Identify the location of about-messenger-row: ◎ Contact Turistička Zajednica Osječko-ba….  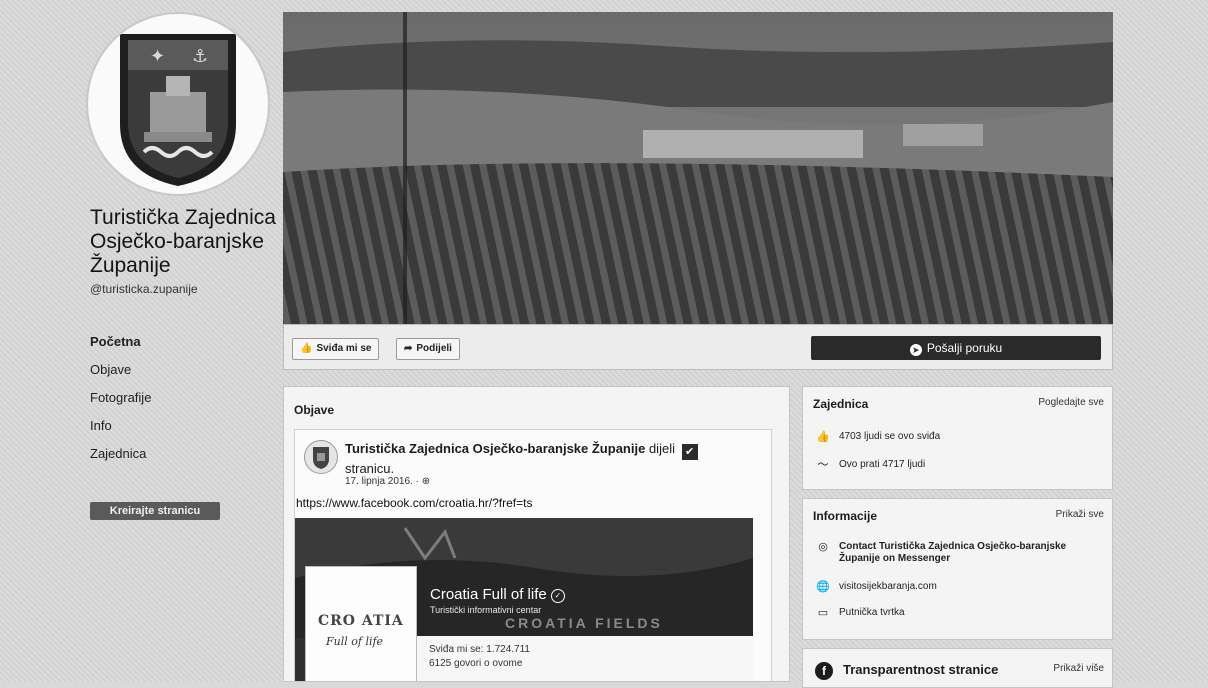
(947, 553).